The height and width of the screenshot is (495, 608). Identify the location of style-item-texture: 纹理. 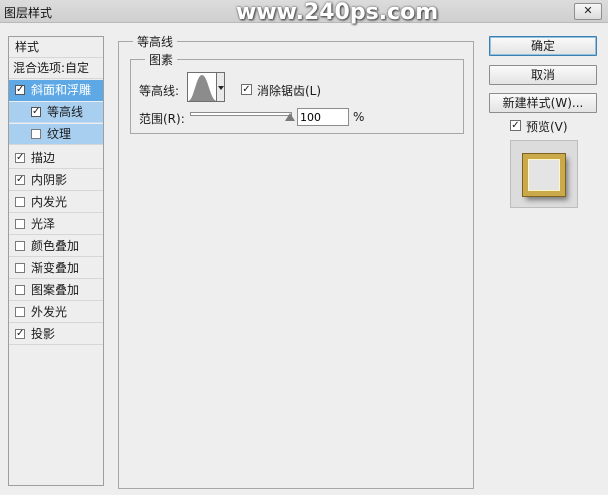
(56, 134).